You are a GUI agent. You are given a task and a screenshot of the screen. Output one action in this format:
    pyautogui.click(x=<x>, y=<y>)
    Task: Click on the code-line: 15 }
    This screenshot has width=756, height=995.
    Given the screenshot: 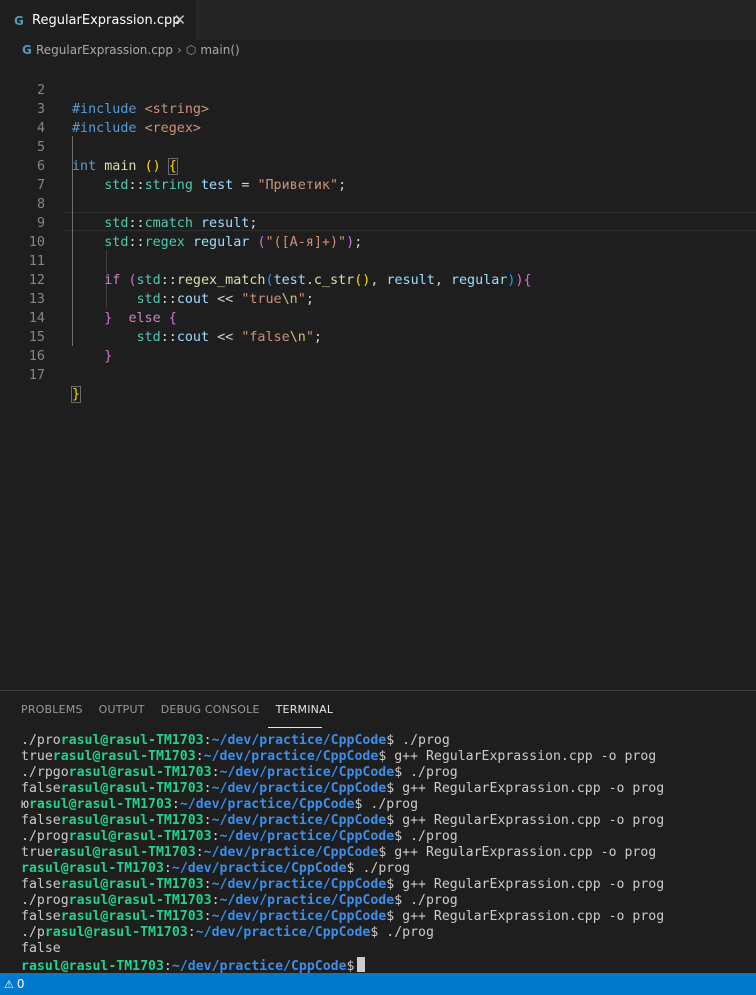 What is the action you would take?
    pyautogui.click(x=378, y=336)
    